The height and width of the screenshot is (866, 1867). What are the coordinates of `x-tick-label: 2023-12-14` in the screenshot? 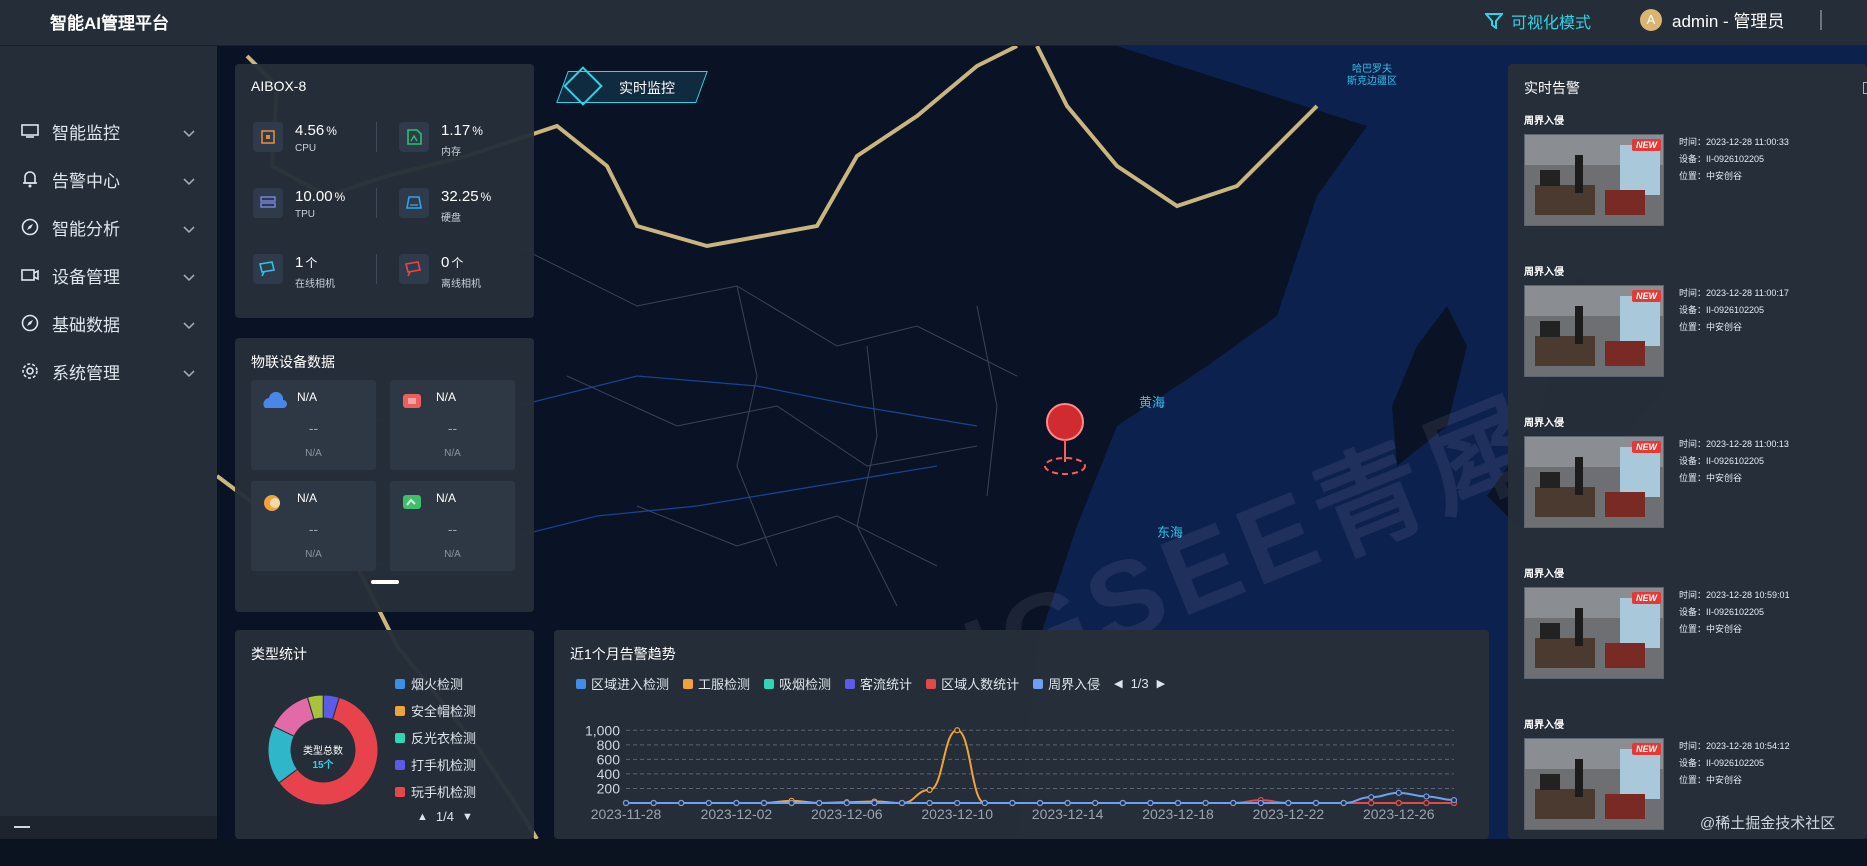 It's located at (1068, 814).